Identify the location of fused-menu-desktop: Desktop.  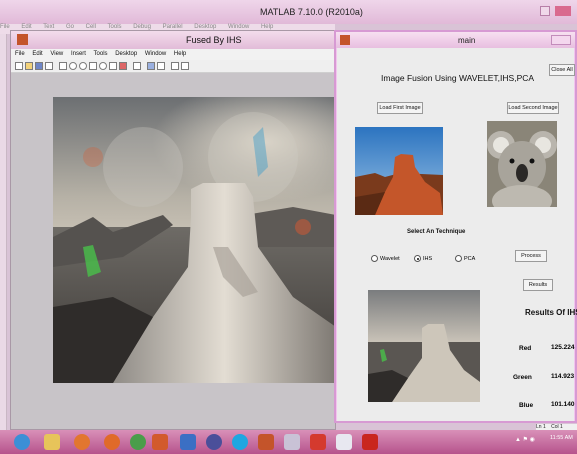
(126, 54).